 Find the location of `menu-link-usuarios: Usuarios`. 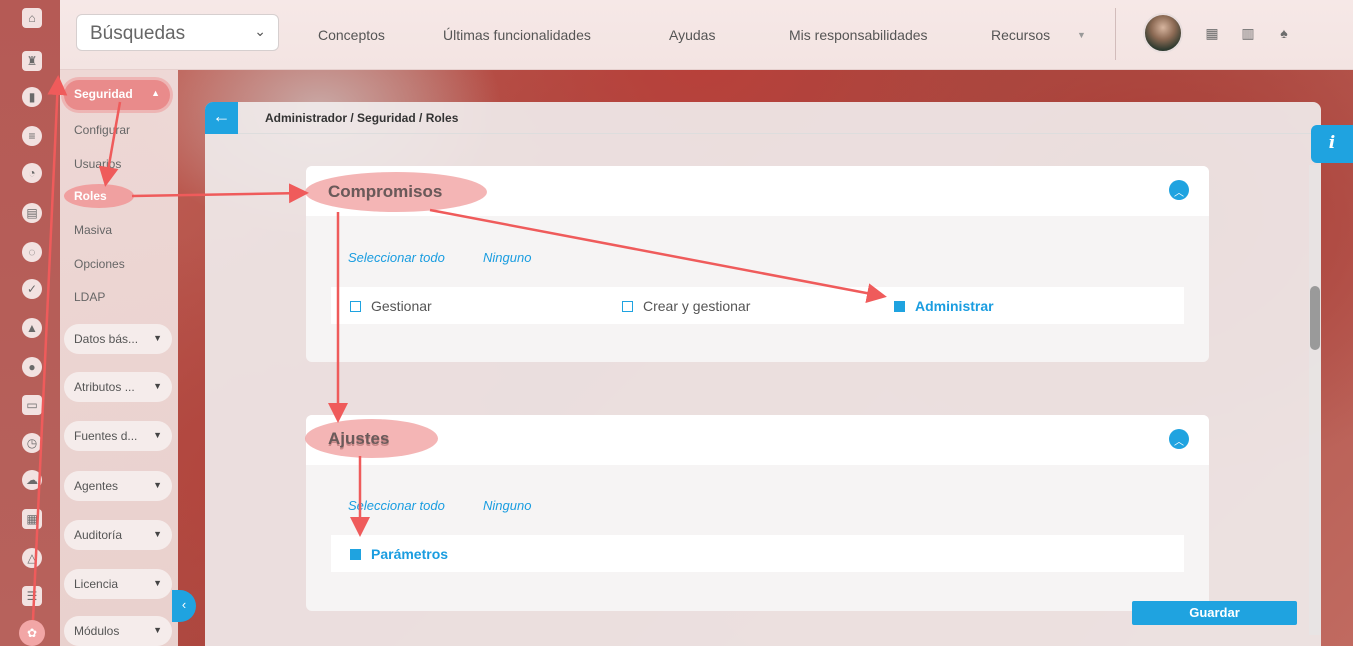

menu-link-usuarios: Usuarios is located at coordinates (97, 164).